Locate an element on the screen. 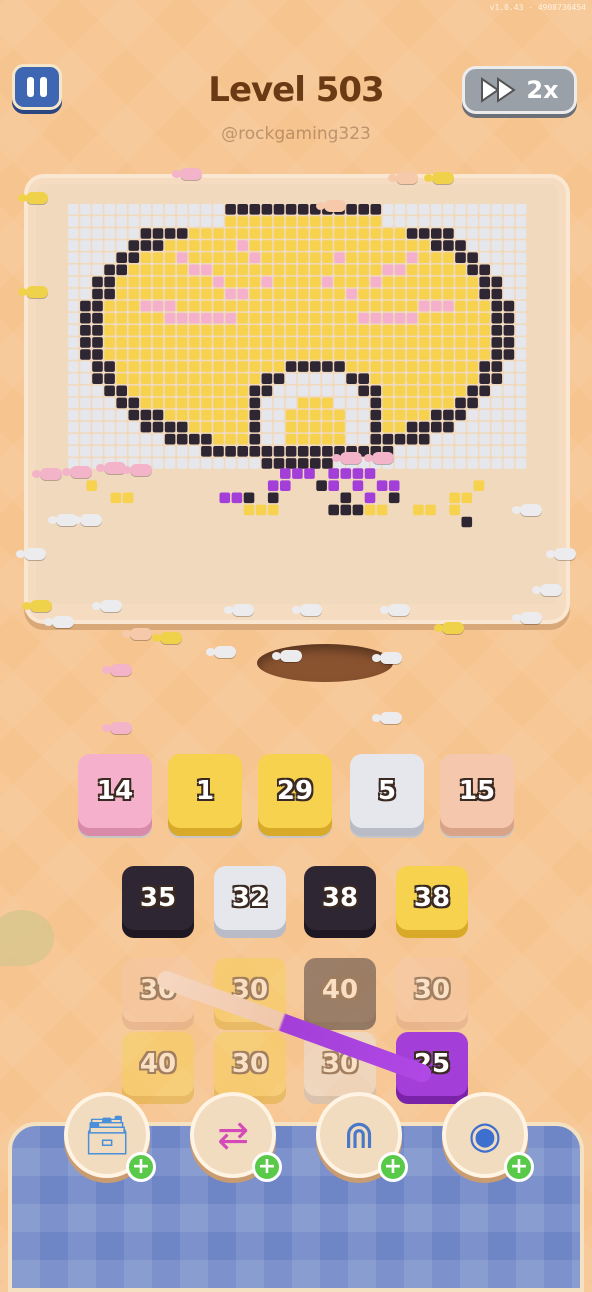  grid-tile: 32 is located at coordinates (250, 898).